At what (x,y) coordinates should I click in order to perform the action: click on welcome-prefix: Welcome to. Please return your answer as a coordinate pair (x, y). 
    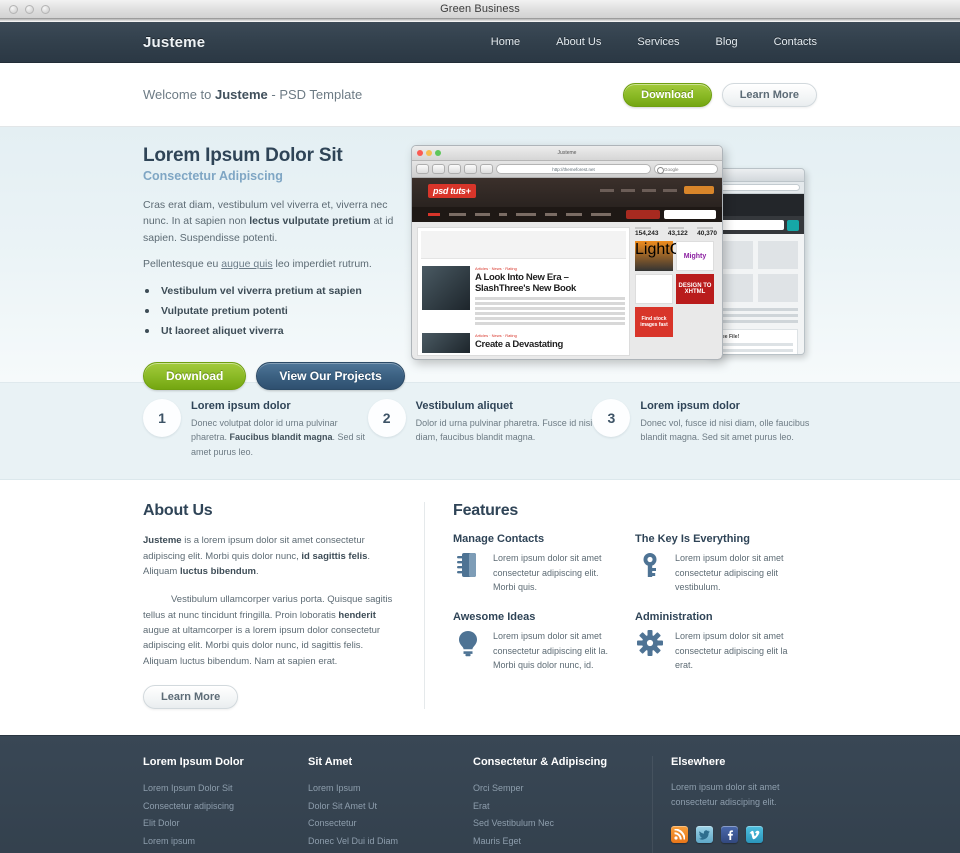
    Looking at the image, I should click on (179, 94).